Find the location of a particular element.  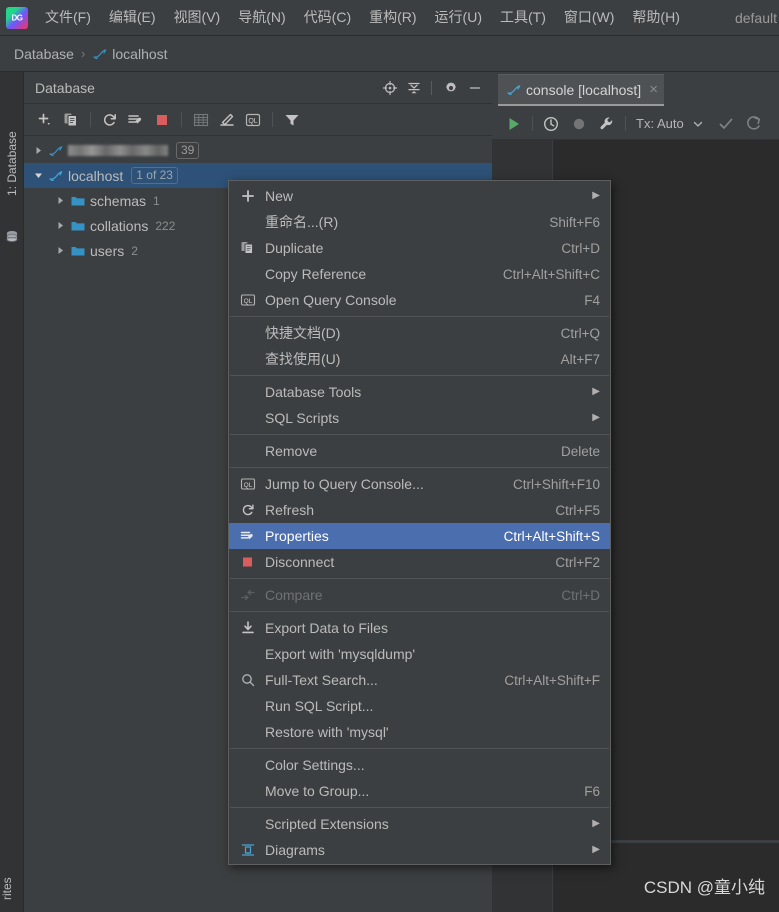

collapse-all-icon is located at coordinates (414, 88).